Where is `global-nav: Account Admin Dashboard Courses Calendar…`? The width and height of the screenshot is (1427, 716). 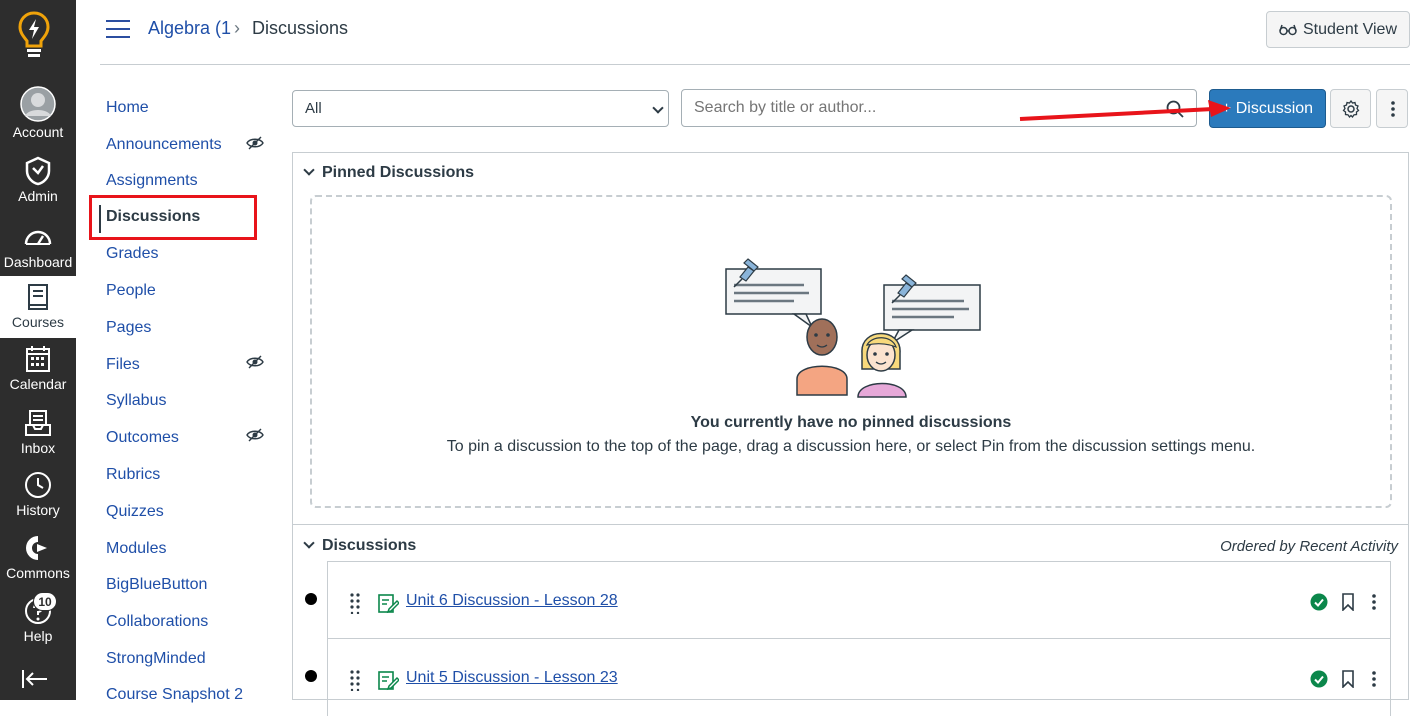
global-nav: Account Admin Dashboard Courses Calendar… is located at coordinates (38, 350).